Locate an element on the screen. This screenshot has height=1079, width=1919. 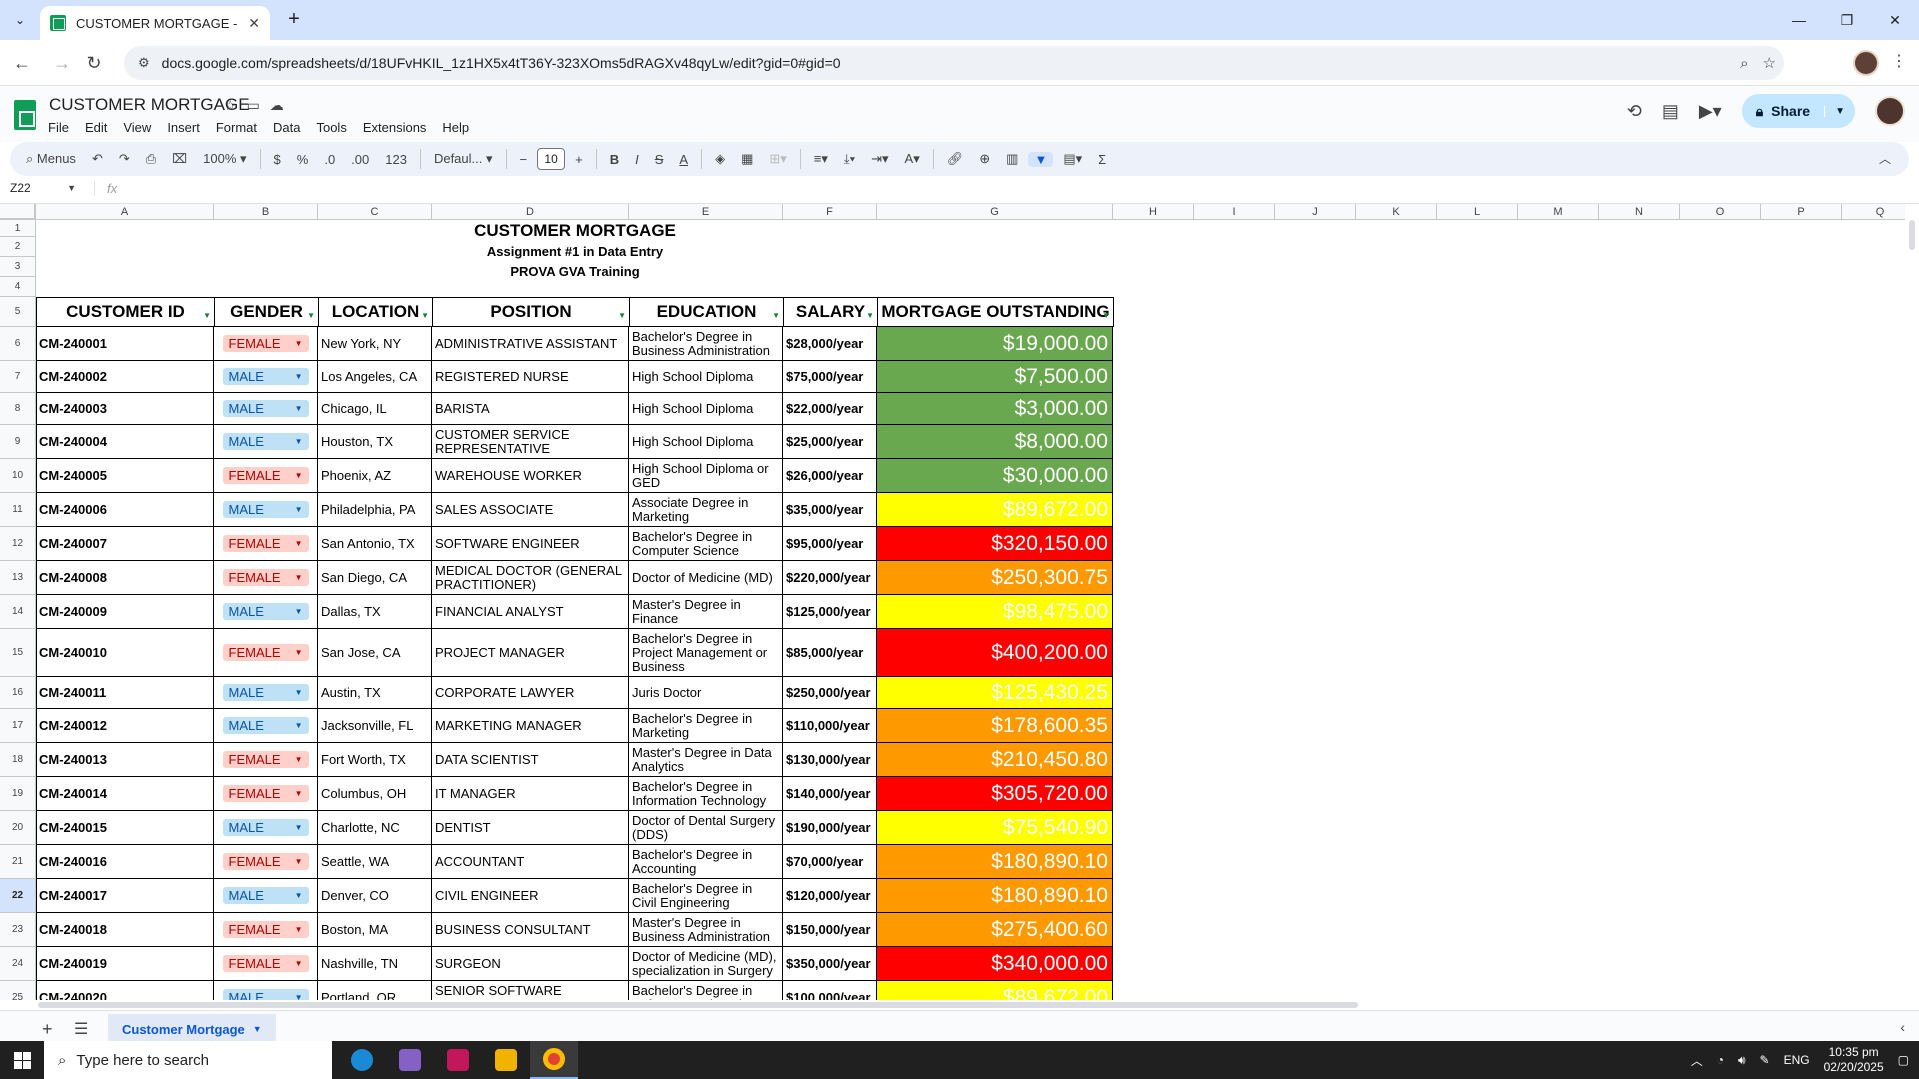
notifications-icon: ▢ is located at coordinates (1903, 1060).